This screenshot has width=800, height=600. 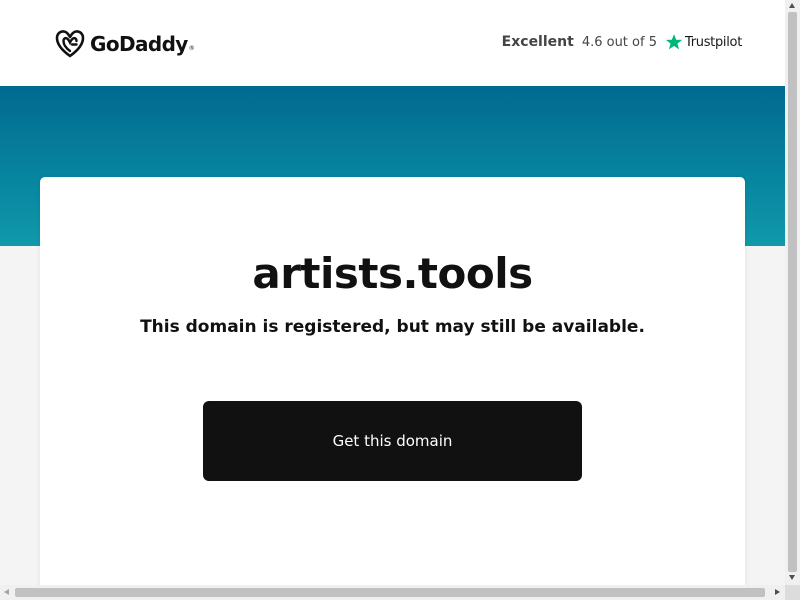 What do you see at coordinates (392, 441) in the screenshot?
I see `get-domain-button: Get this domain` at bounding box center [392, 441].